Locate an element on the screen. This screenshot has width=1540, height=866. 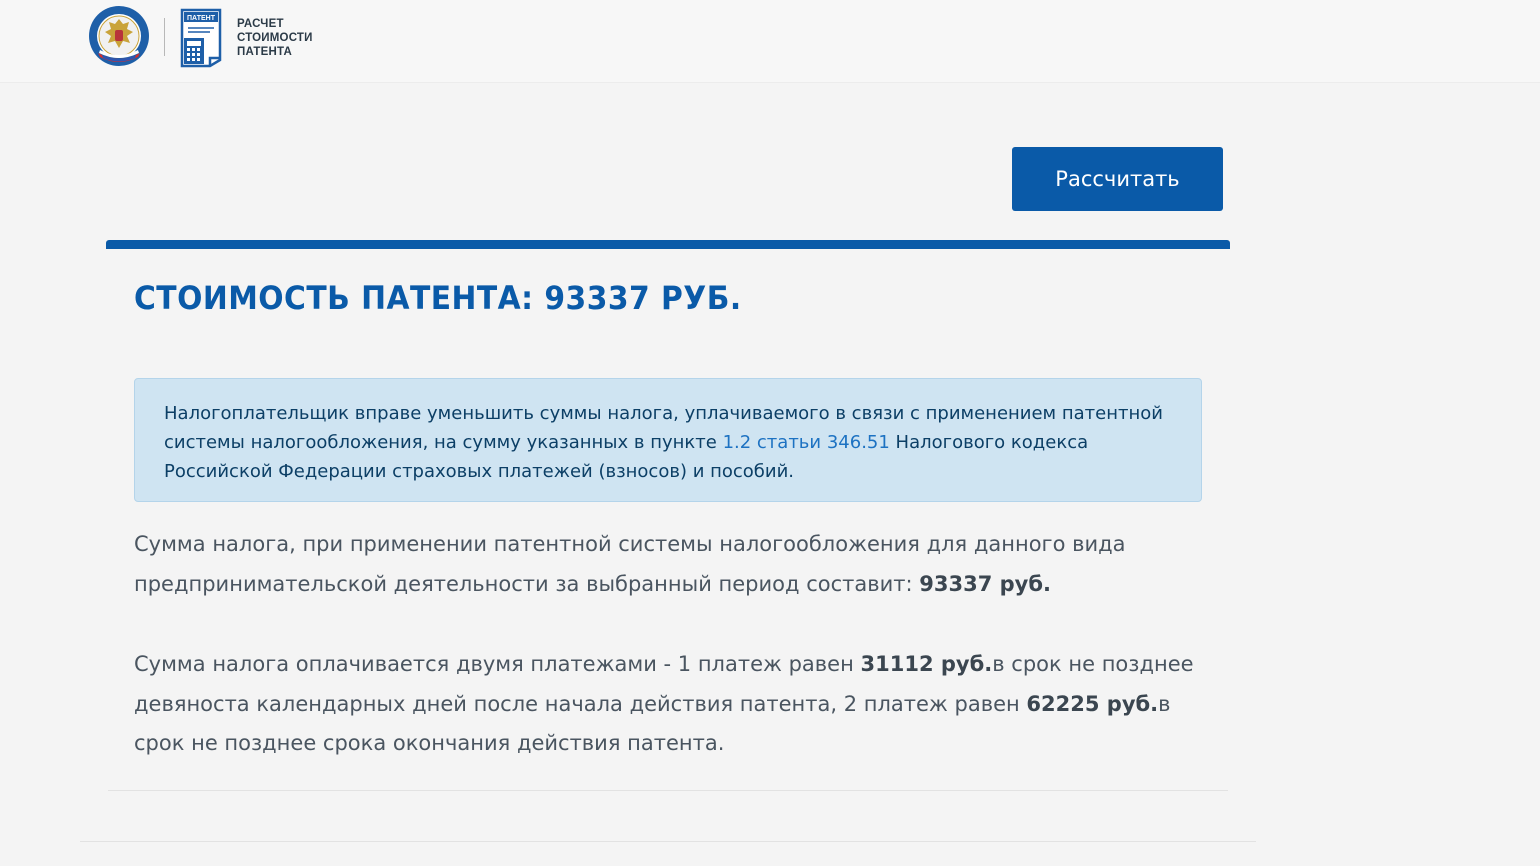
logo-title: РАСЧЕТ СТОИМОСТИ ПАТЕНТА is located at coordinates (275, 38).